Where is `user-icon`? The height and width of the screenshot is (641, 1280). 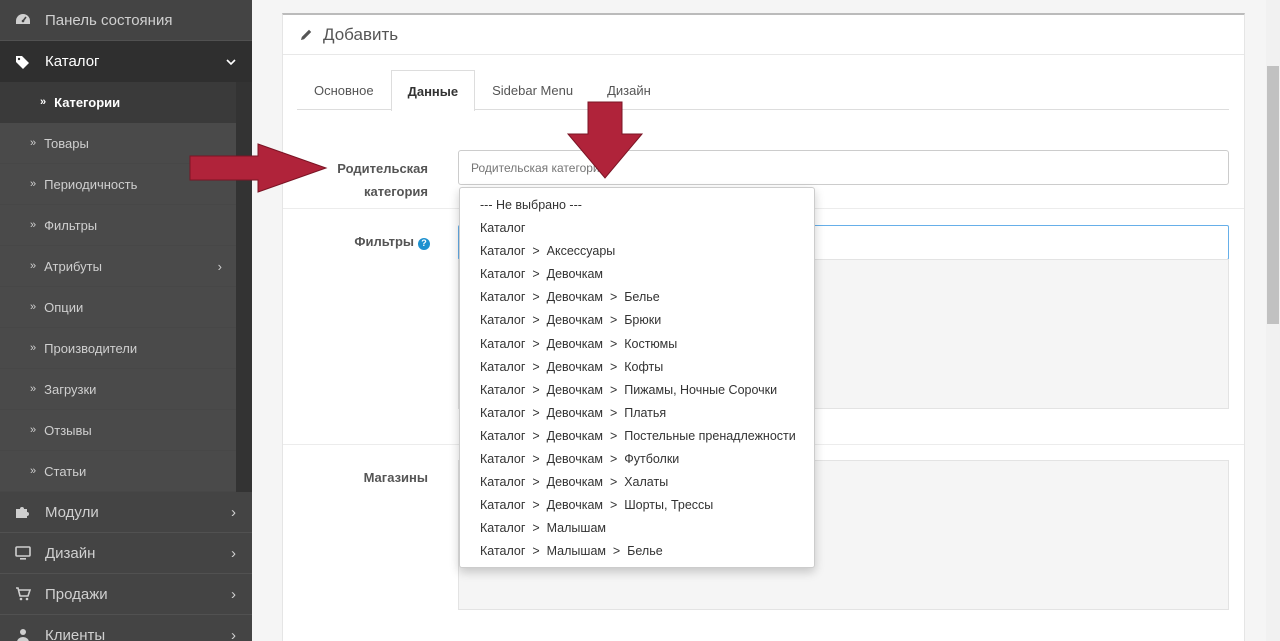 user-icon is located at coordinates (22, 634).